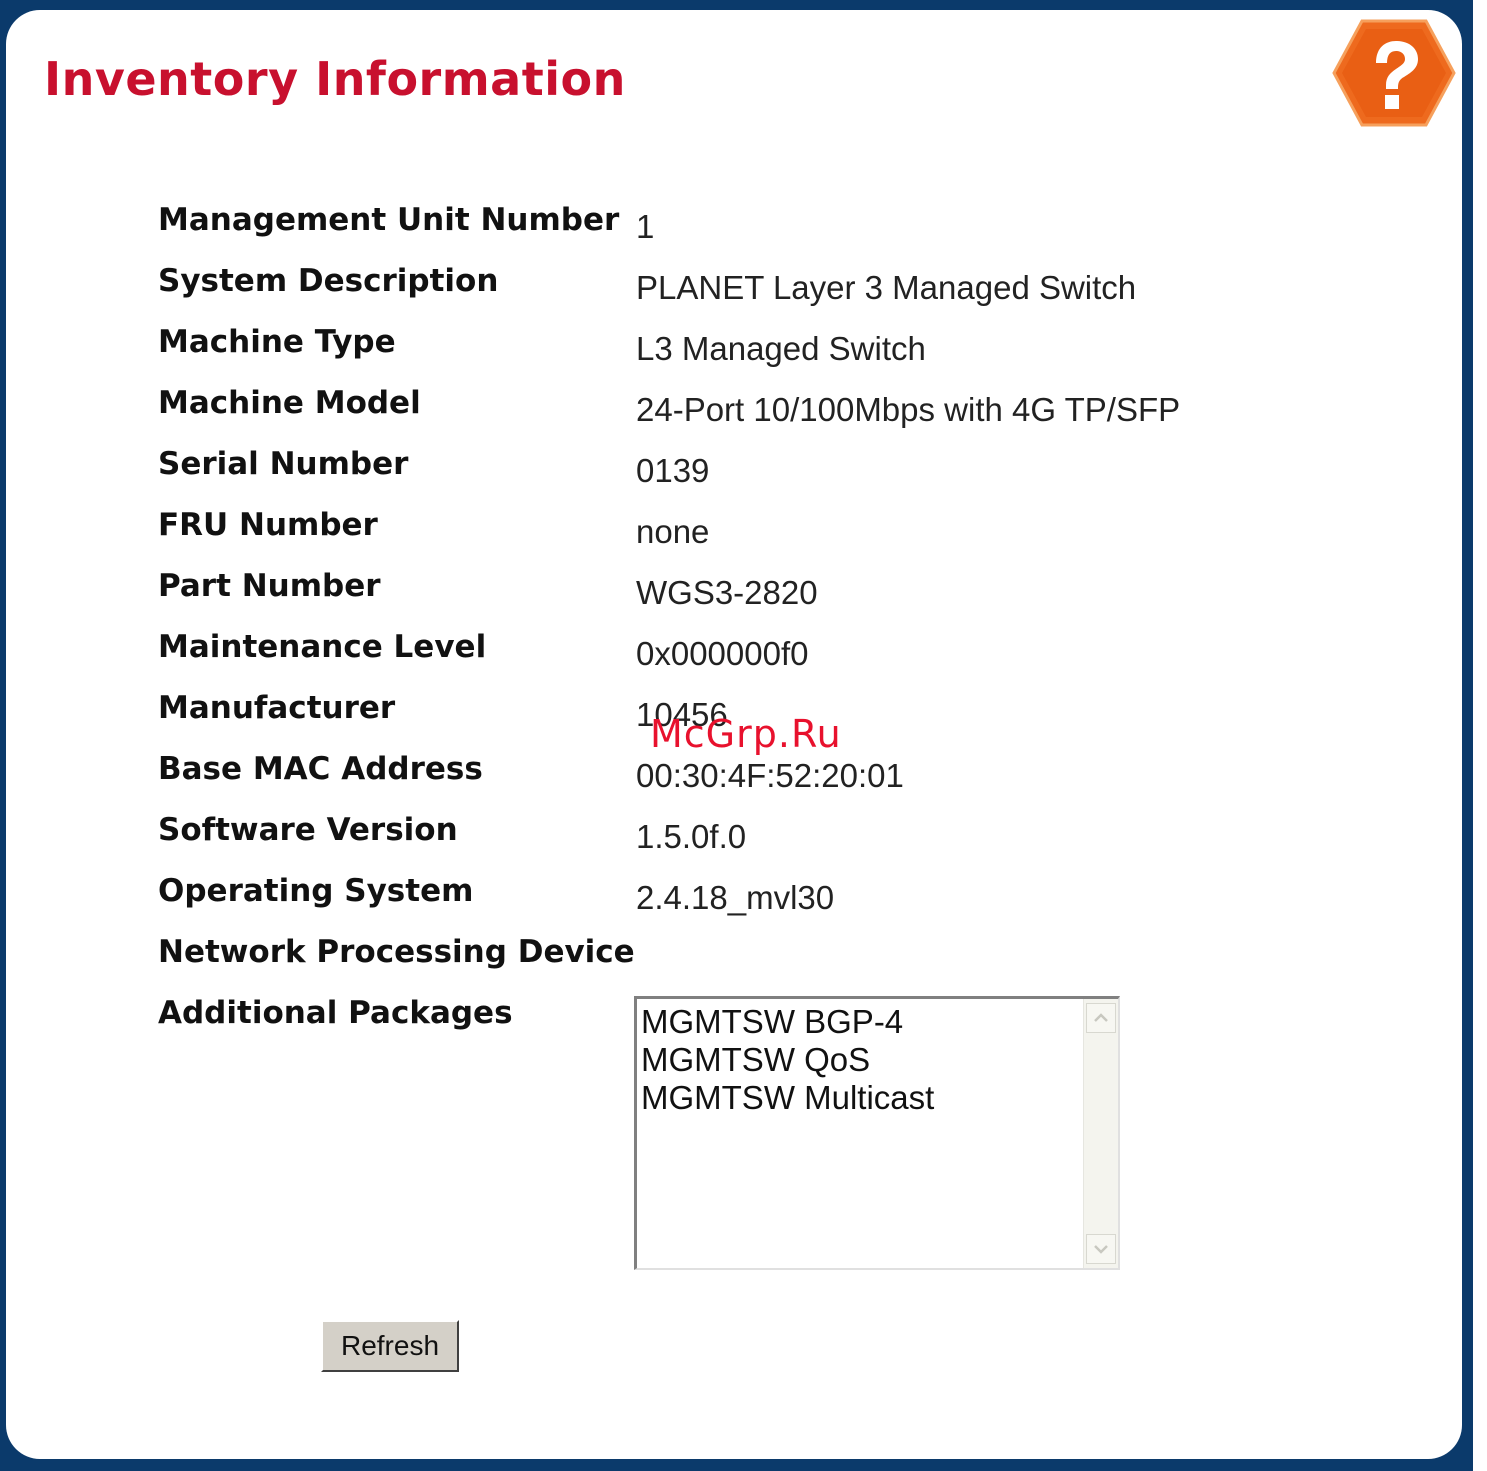 The image size is (1487, 1471). I want to click on additional-packages-listbox: MGMTSW BGP-4 MGMTSW QoS MGMTSW Multicast, so click(877, 1133).